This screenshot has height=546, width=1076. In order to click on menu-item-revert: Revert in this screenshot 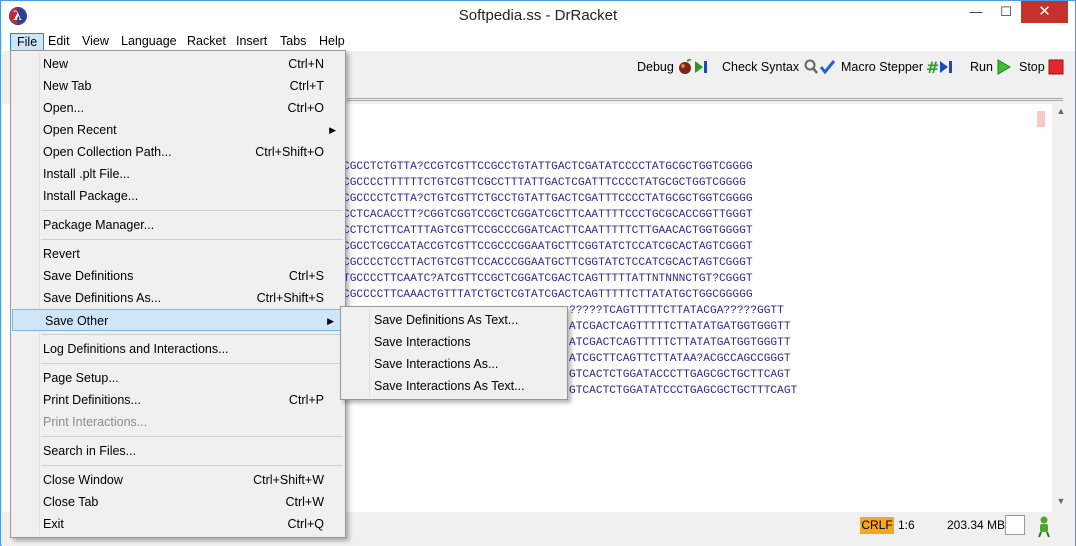, I will do `click(178, 254)`.